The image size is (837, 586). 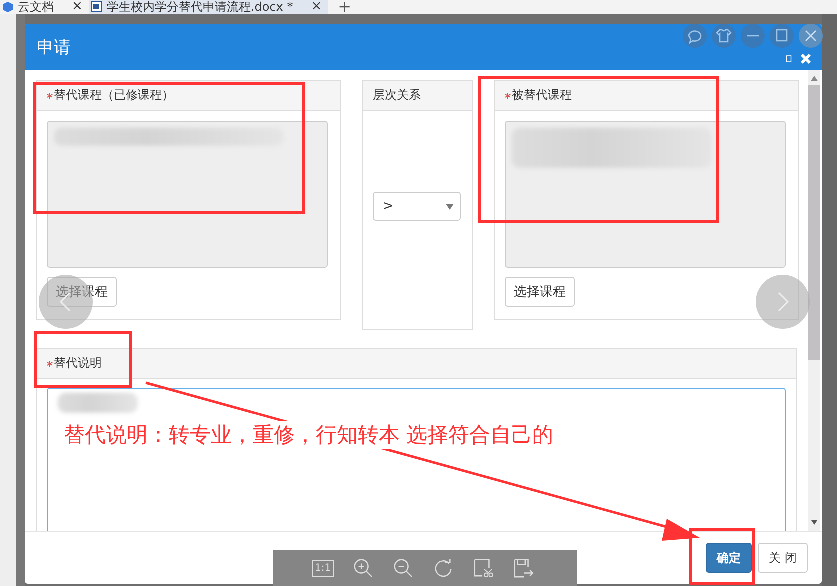 I want to click on select-course-button: 选择课程, so click(x=540, y=292).